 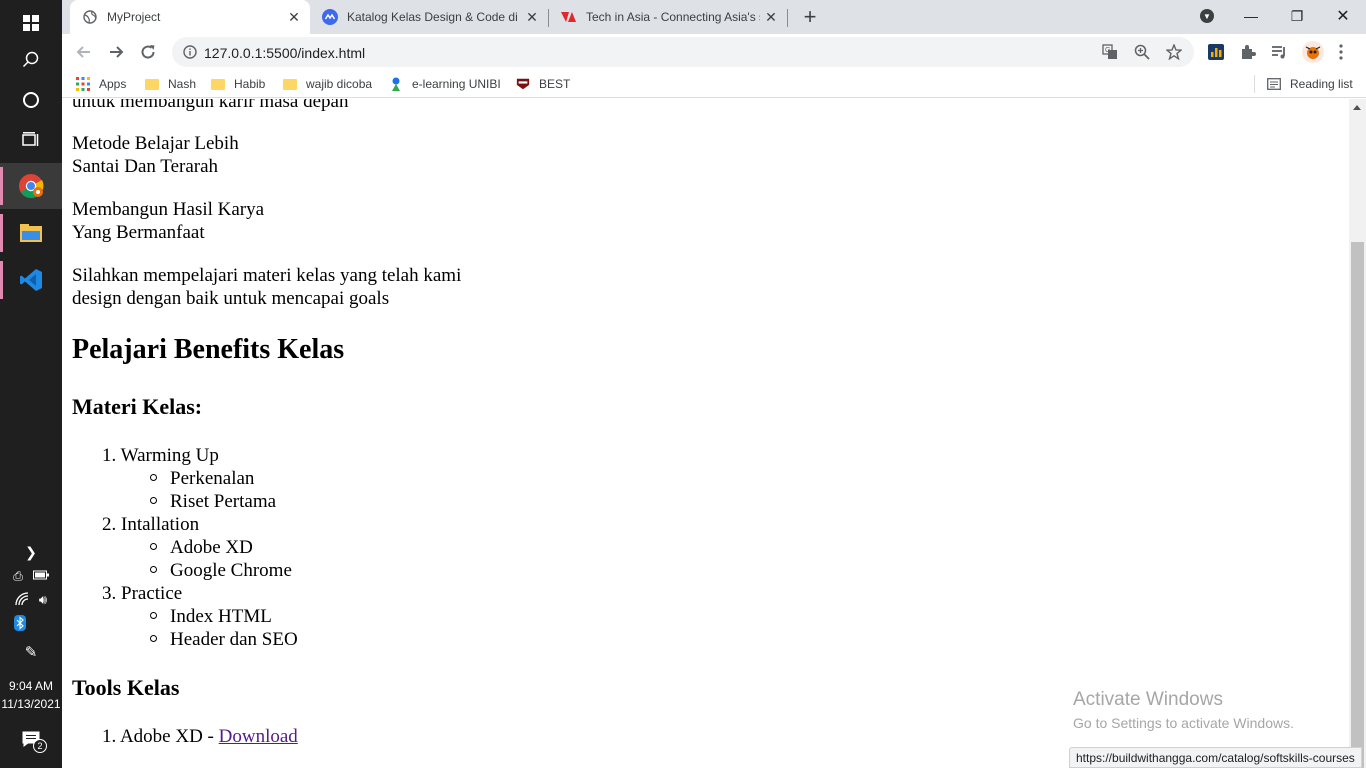 I want to click on volume-icon: 🔊︎, so click(x=43, y=600).